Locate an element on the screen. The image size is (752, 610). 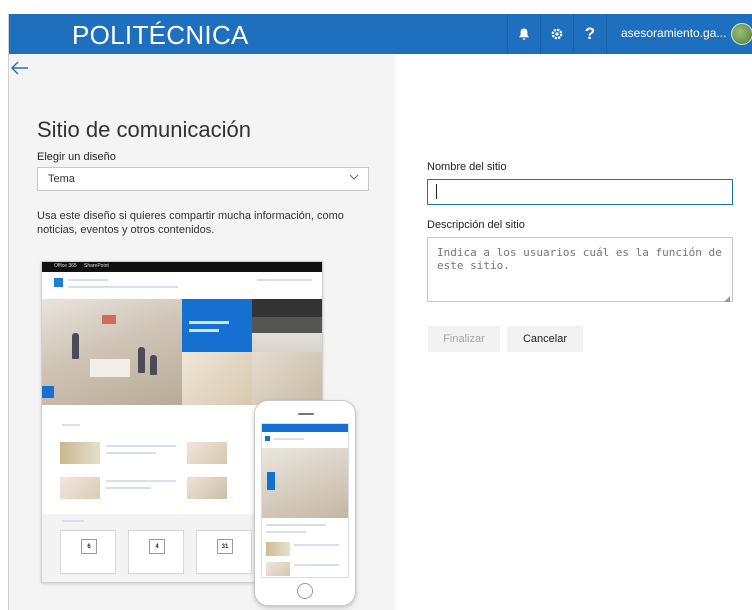
phone-home-button is located at coordinates (305, 591).